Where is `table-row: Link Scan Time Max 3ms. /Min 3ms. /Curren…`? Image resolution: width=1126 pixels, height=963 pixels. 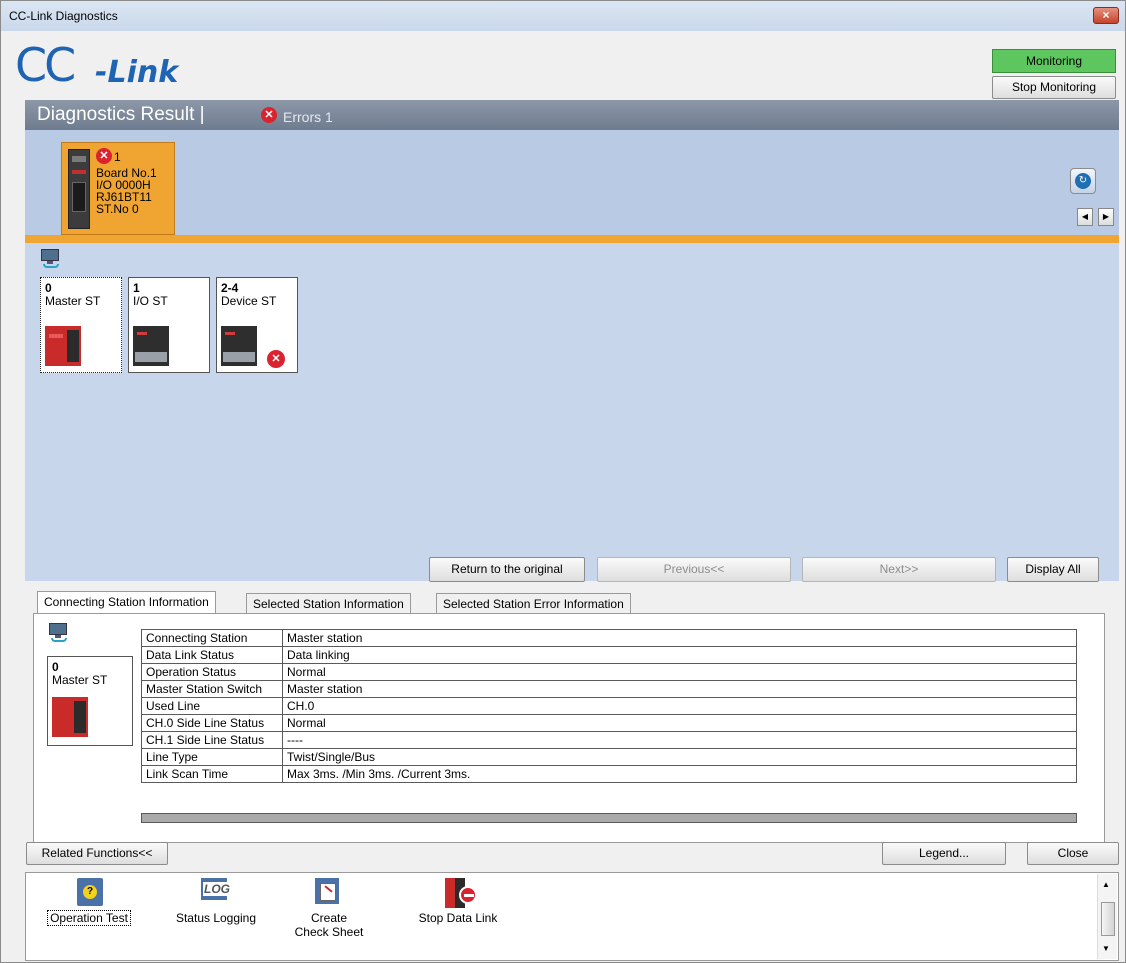 table-row: Link Scan Time Max 3ms. /Min 3ms. /Curren… is located at coordinates (609, 774).